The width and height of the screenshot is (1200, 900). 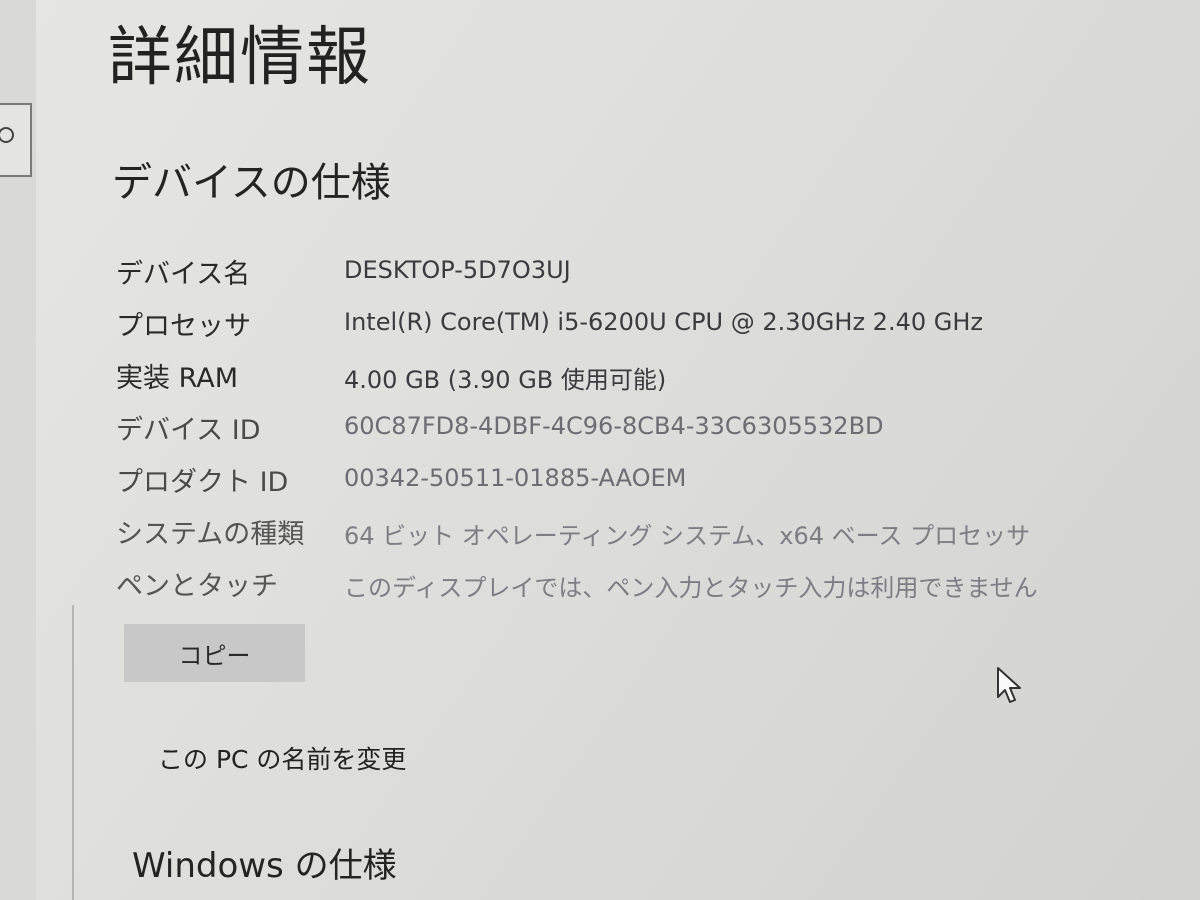 What do you see at coordinates (1009, 685) in the screenshot?
I see `mouse-cursor-icon` at bounding box center [1009, 685].